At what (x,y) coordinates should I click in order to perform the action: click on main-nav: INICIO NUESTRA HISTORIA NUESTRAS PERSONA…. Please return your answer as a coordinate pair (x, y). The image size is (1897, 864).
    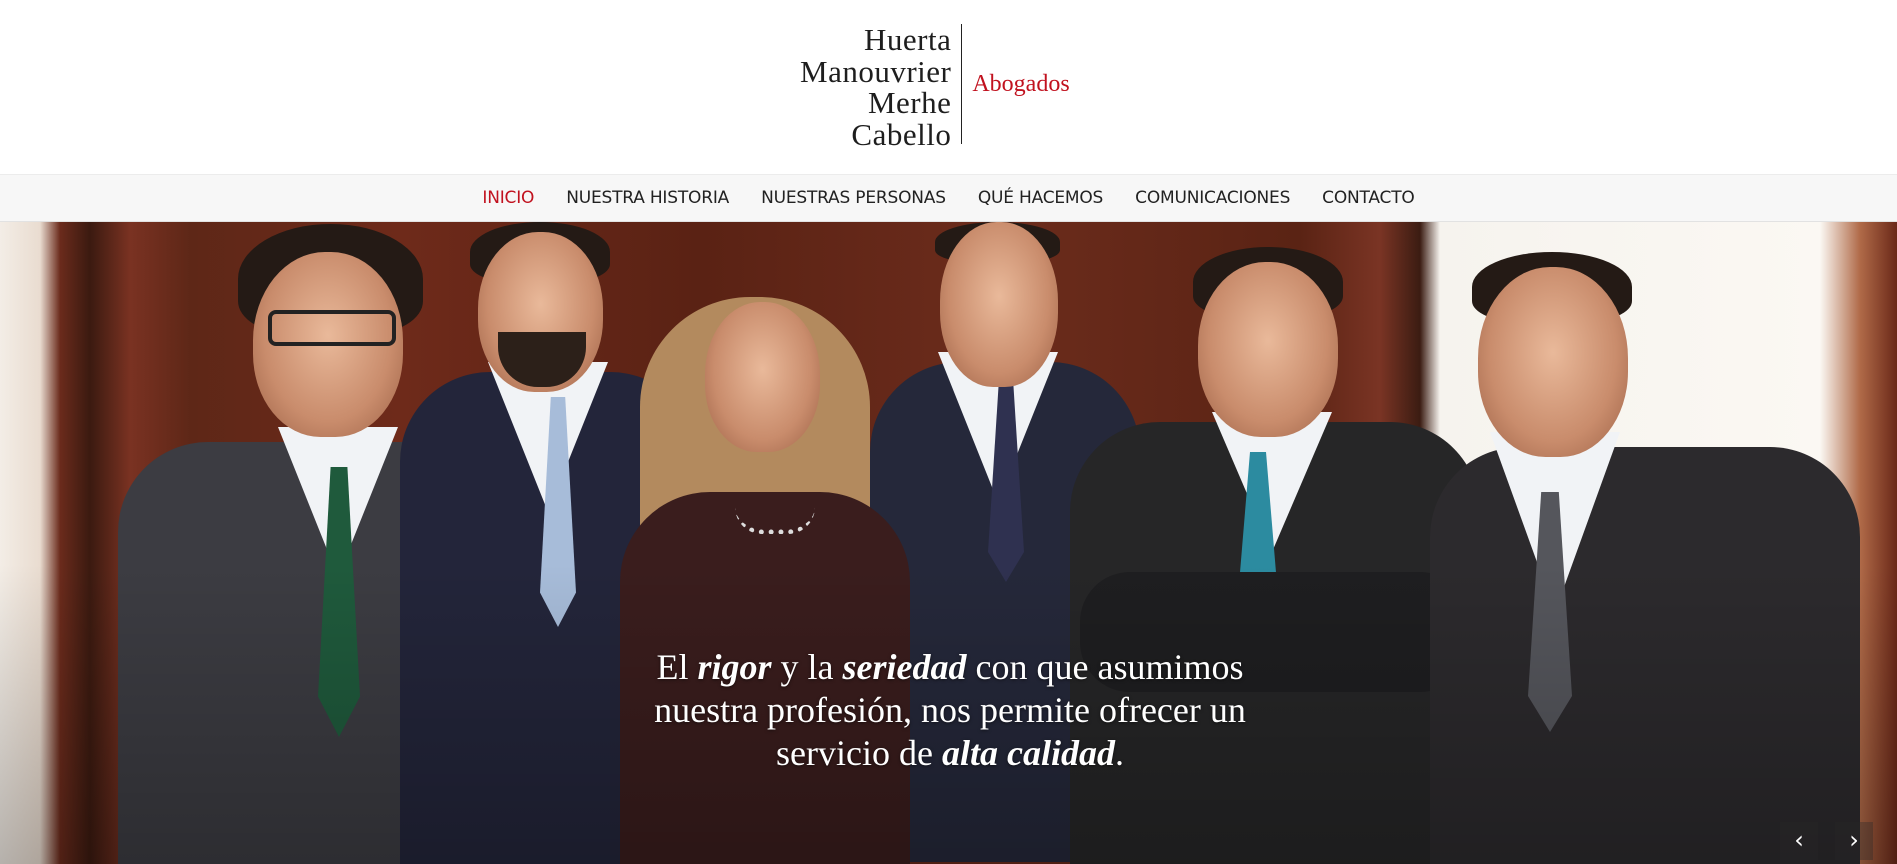
    Looking at the image, I should click on (948, 198).